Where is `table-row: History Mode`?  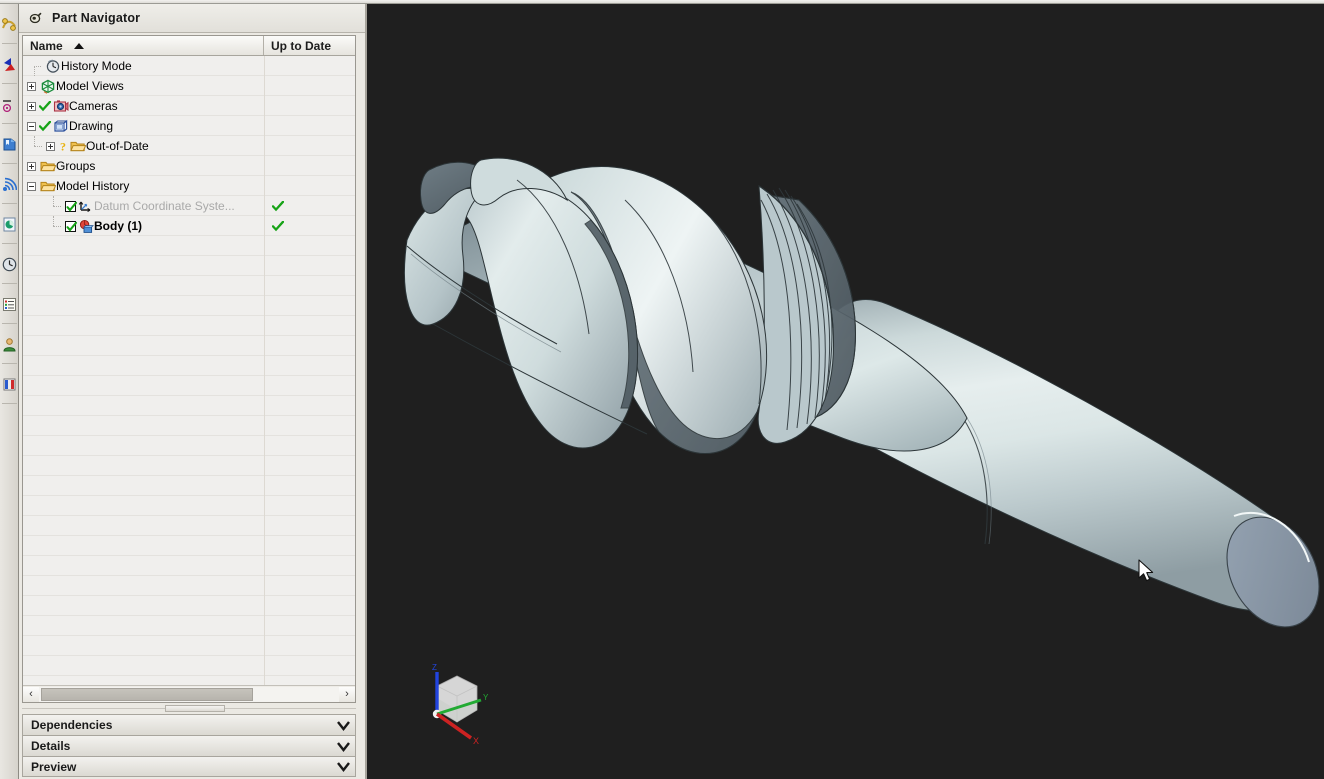
table-row: History Mode is located at coordinates (189, 66).